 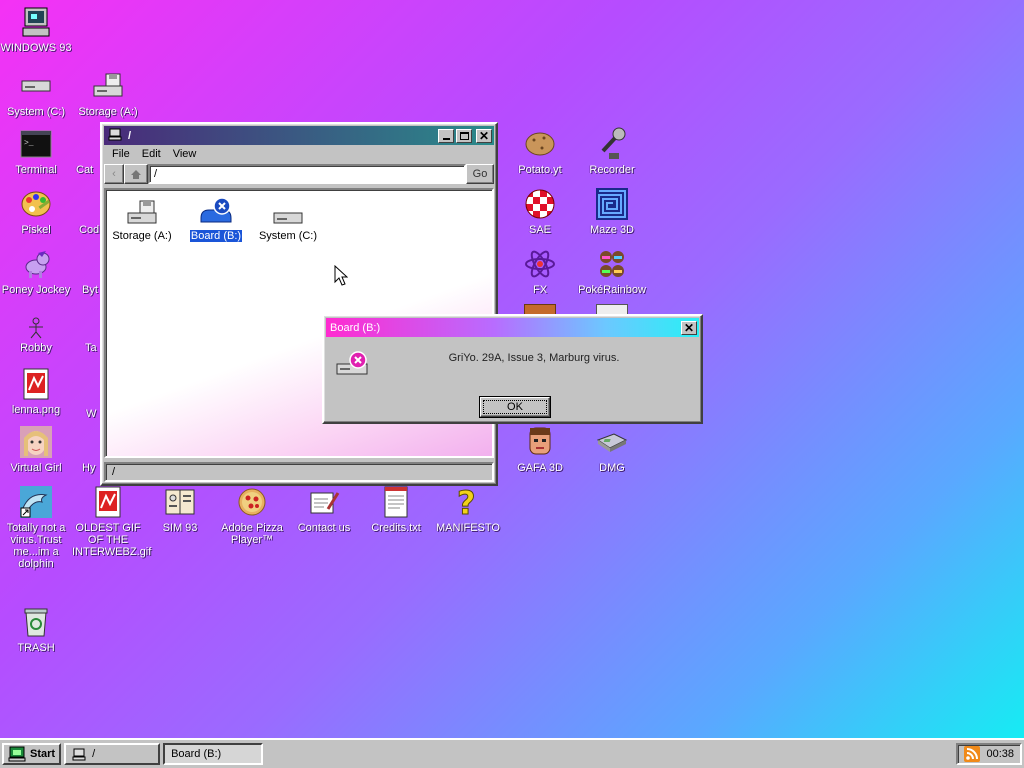 What do you see at coordinates (185, 154) in the screenshot?
I see `menu-view: View` at bounding box center [185, 154].